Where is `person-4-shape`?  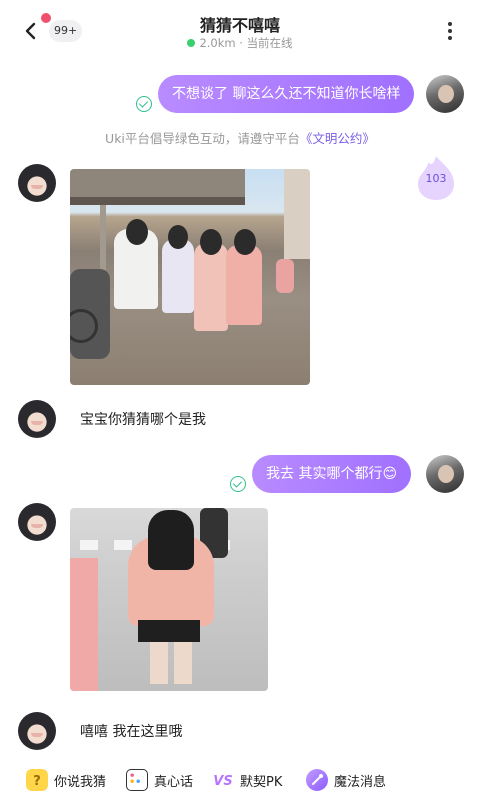
person-4-shape is located at coordinates (244, 285).